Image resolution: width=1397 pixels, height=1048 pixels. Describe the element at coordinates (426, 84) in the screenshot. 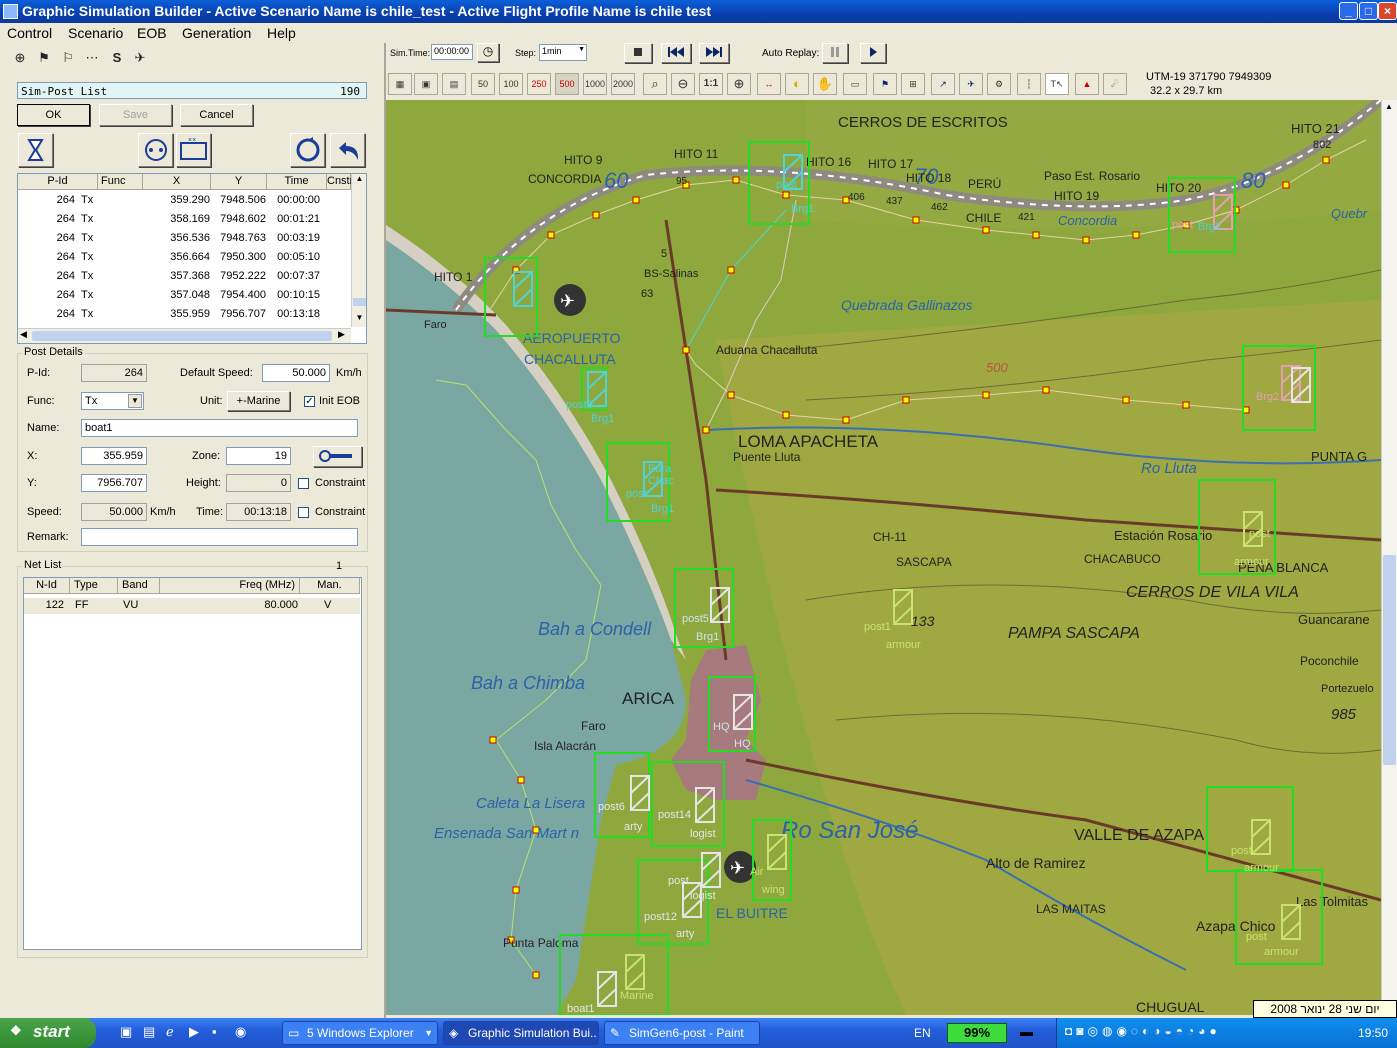

I see `open-icon: ▣` at that location.